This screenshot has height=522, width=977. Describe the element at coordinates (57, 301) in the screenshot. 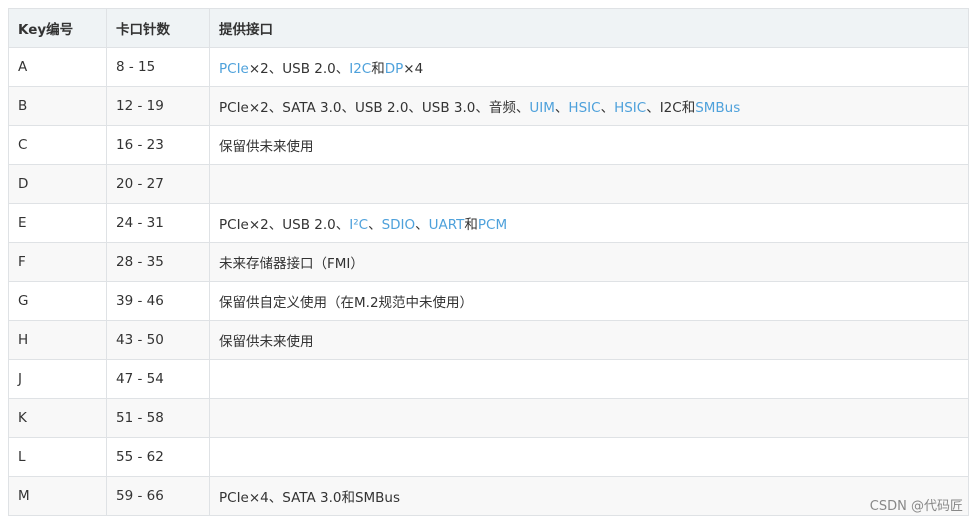

I see `key-cell: G` at that location.